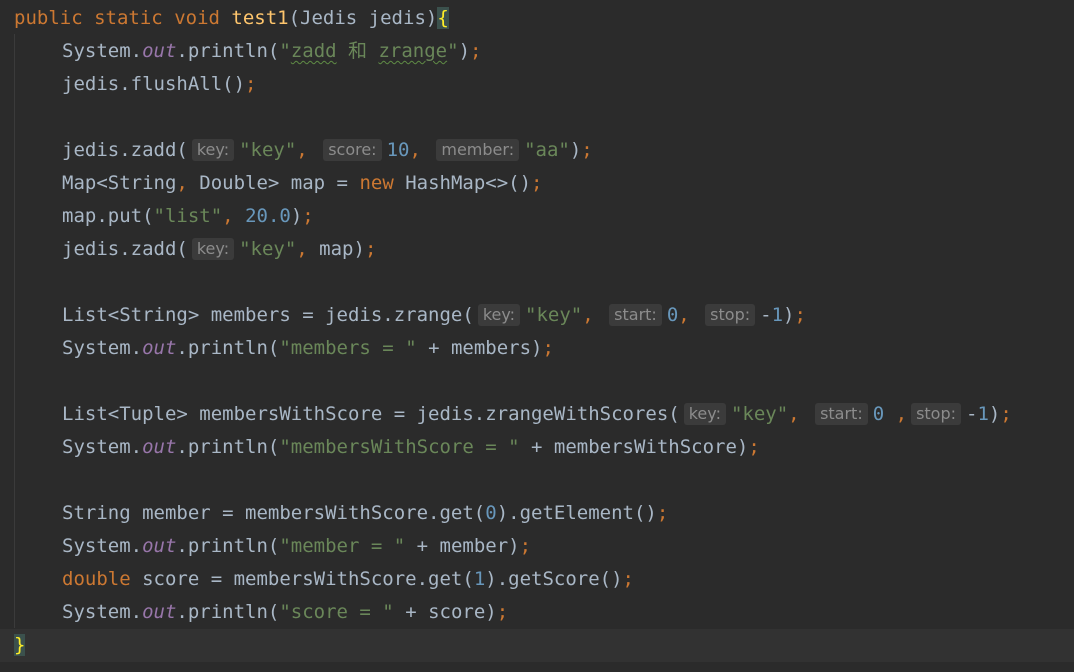  Describe the element at coordinates (48, 18) in the screenshot. I see `code-token: public` at that location.